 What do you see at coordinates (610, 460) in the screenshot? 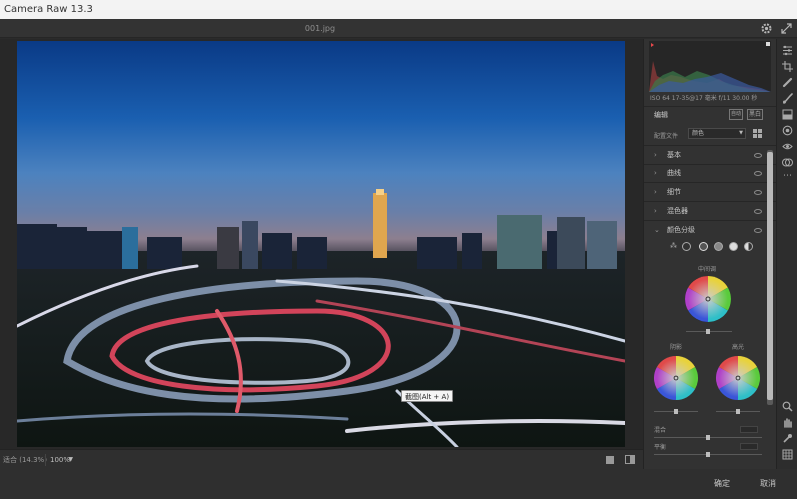
I see `single-view-icon` at bounding box center [610, 460].